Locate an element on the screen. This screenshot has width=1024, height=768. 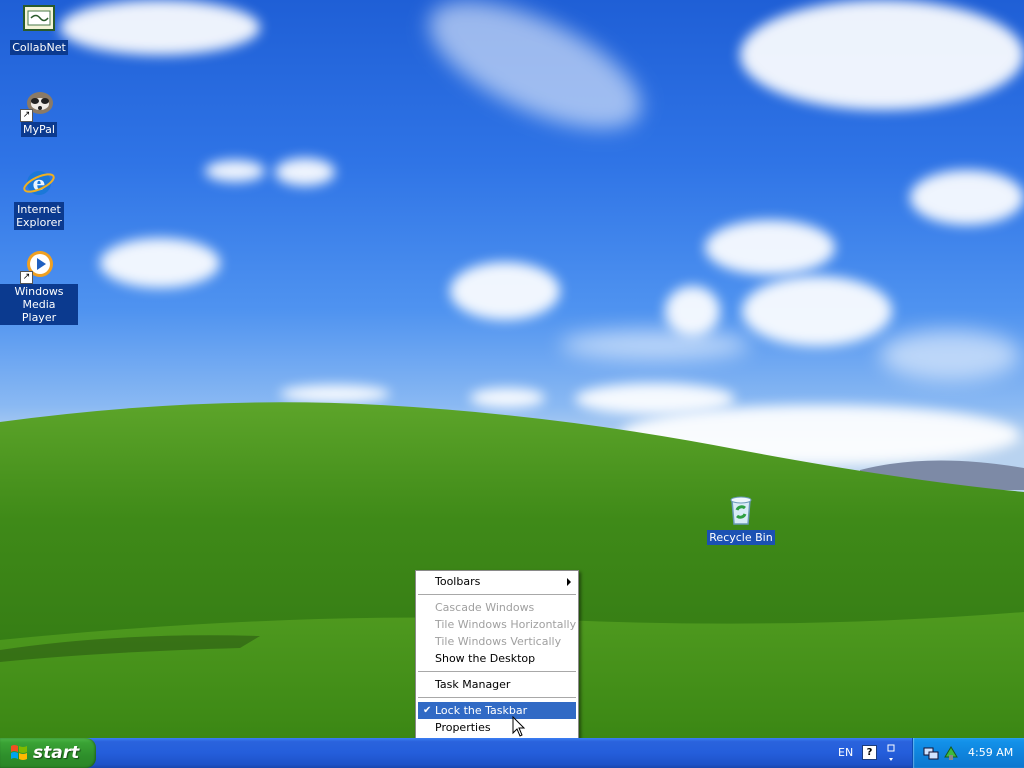
safely-remove-hardware-icon is located at coordinates (951, 753).